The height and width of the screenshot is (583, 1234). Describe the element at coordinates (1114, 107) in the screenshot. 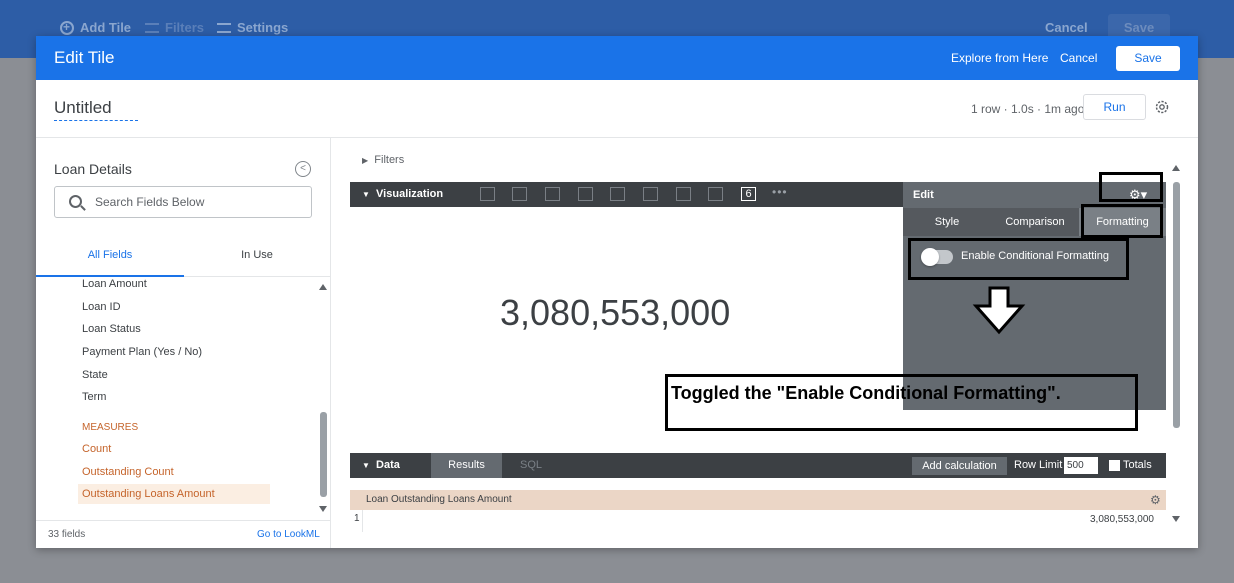

I see `run-button: Run` at that location.